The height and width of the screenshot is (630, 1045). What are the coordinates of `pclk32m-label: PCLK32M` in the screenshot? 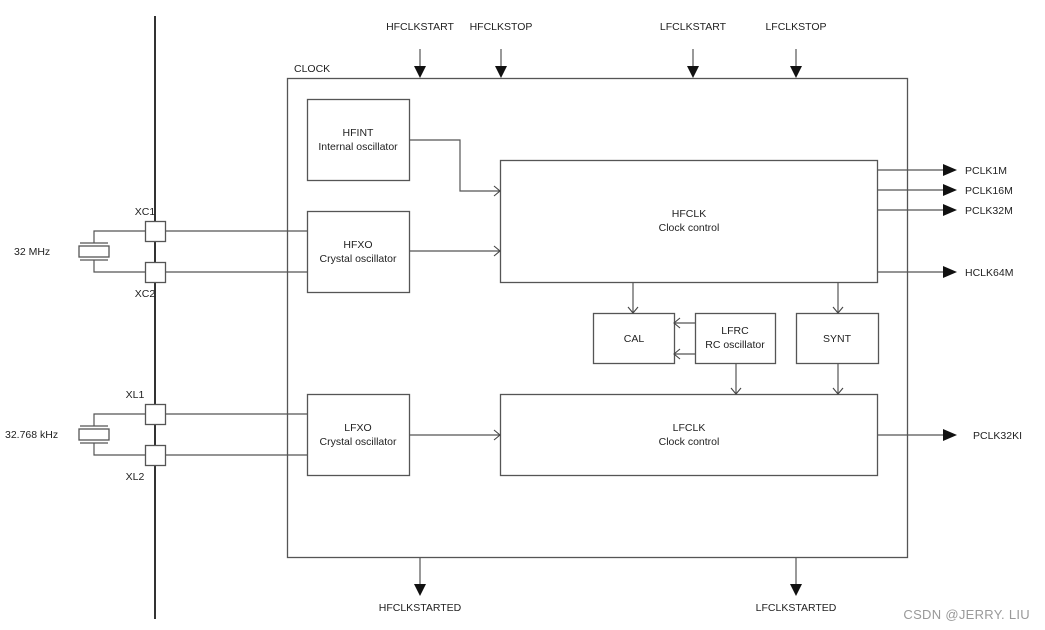 It's located at (989, 211).